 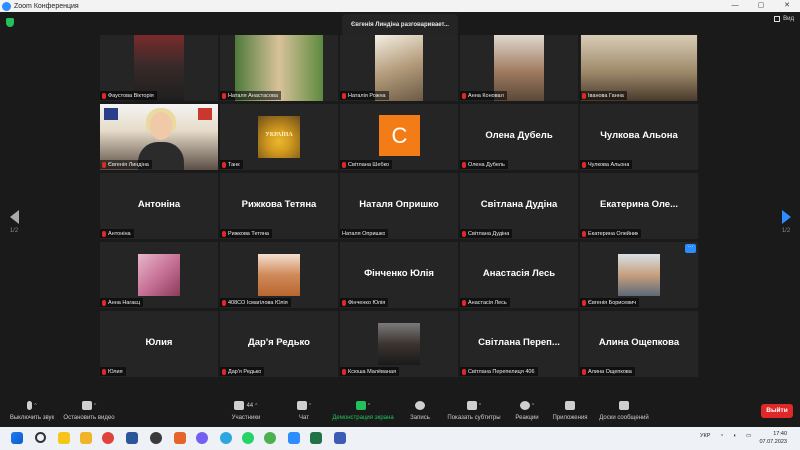 What do you see at coordinates (734, 436) in the screenshot?
I see `volume-icon: ◖` at bounding box center [734, 436].